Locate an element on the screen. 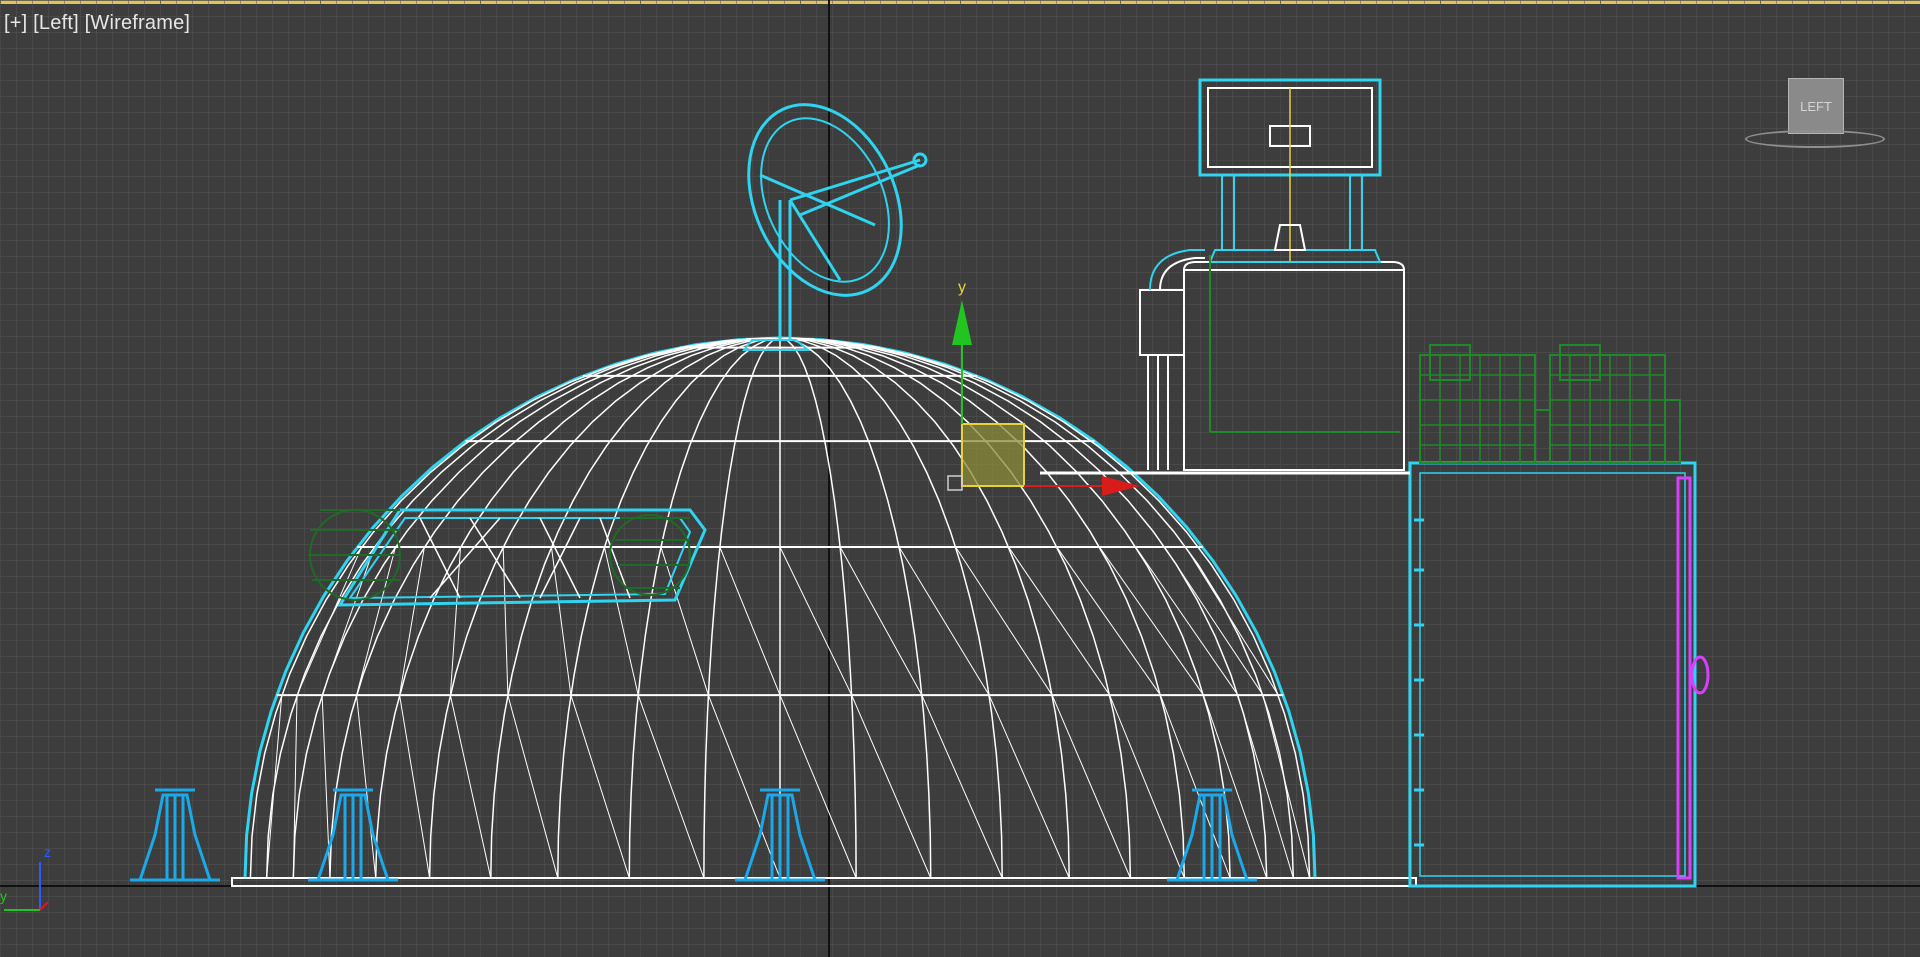  viewcube: LEFT is located at coordinates (1815, 113).